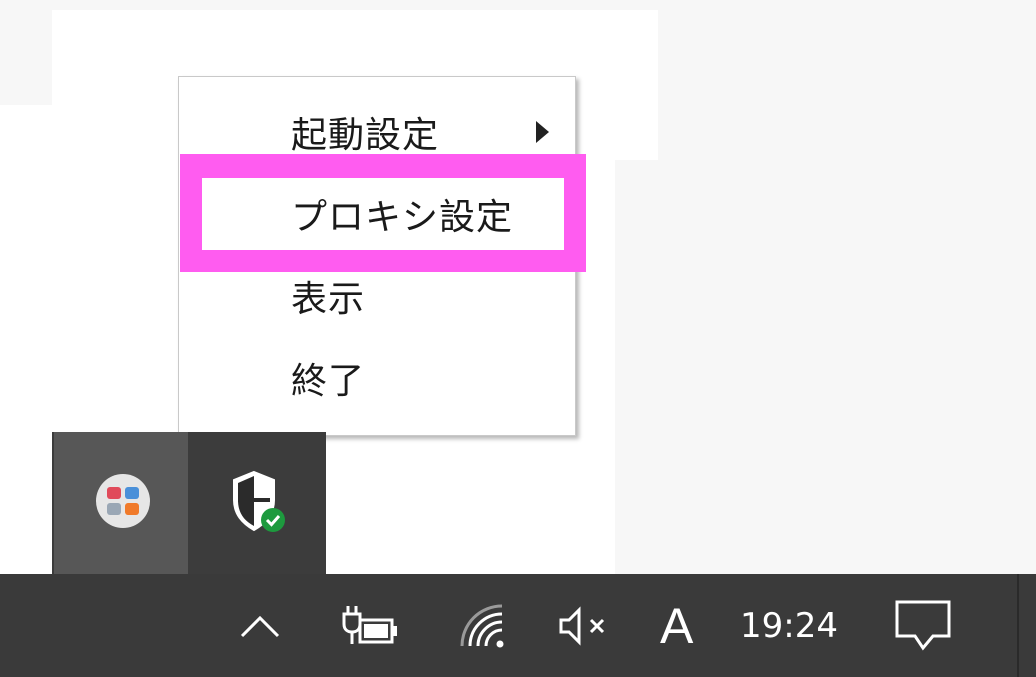  I want to click on menu-item-label: 表示, so click(328, 299).